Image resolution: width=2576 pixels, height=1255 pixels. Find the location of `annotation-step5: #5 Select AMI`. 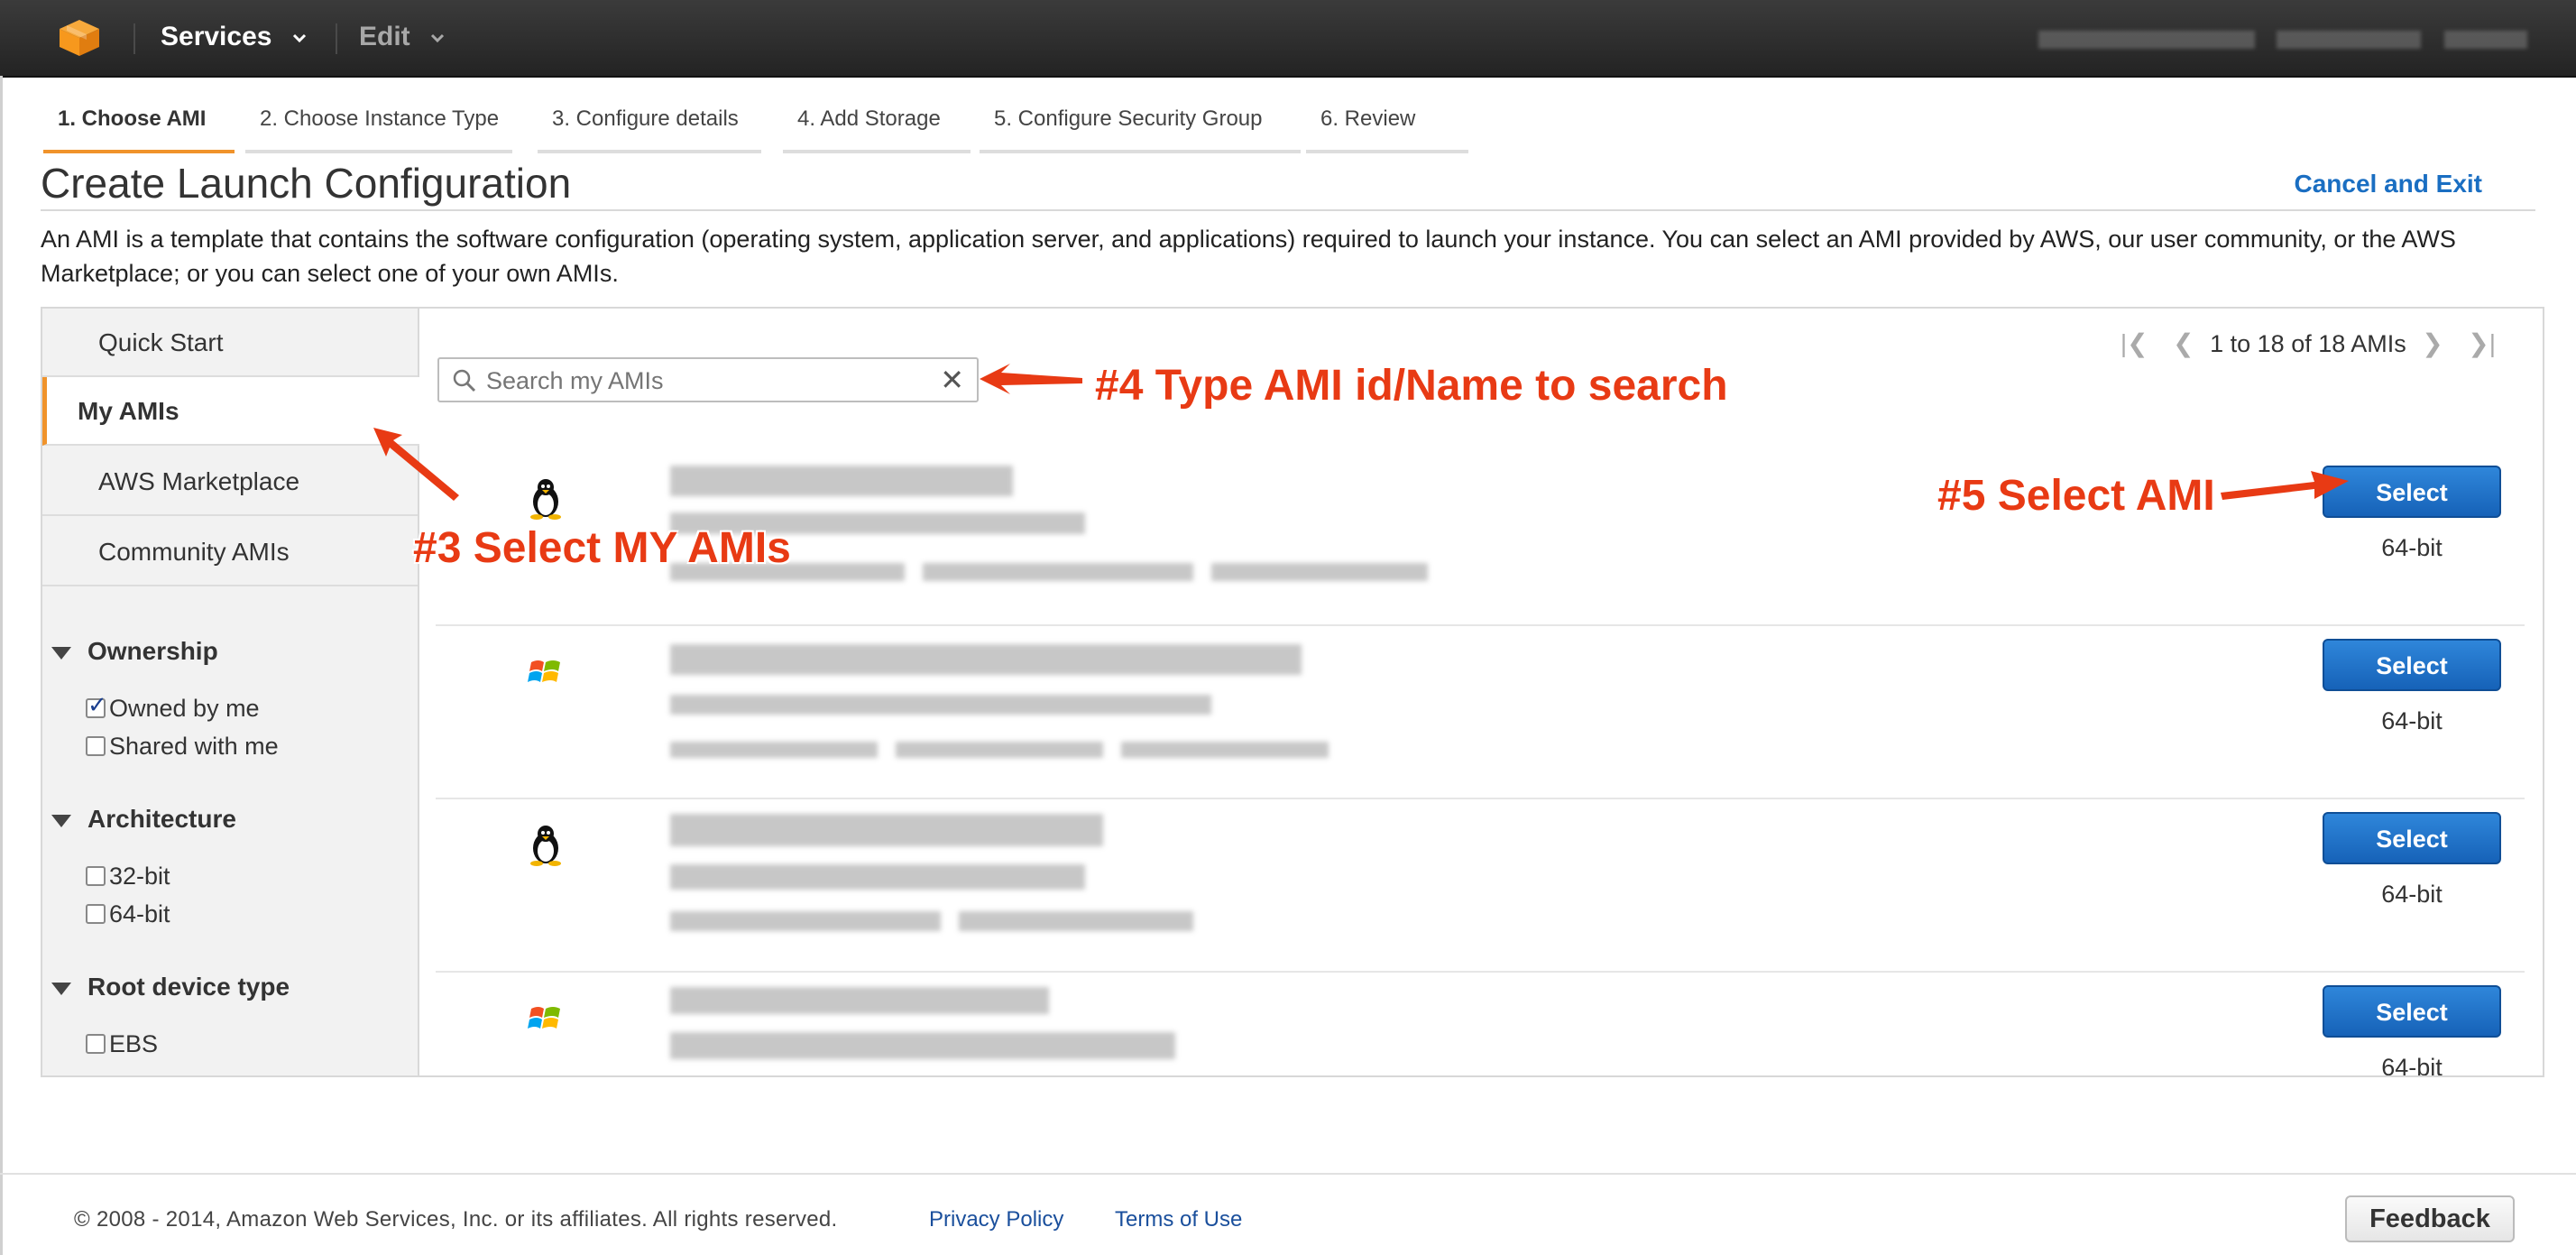

annotation-step5: #5 Select AMI is located at coordinates (2076, 496).